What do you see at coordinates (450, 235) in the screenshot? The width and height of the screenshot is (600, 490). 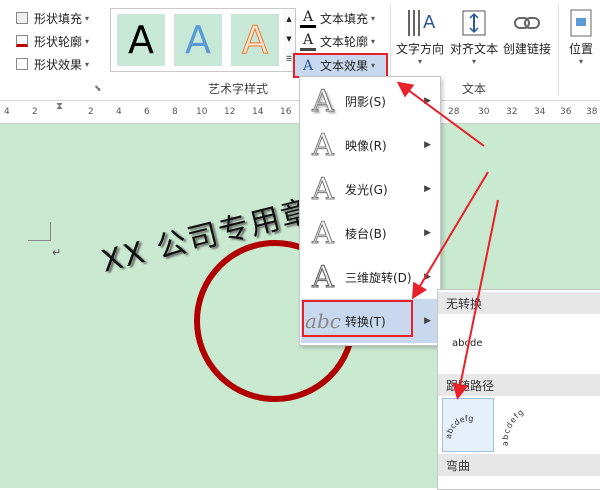 I see `arrow-to-transform` at bounding box center [450, 235].